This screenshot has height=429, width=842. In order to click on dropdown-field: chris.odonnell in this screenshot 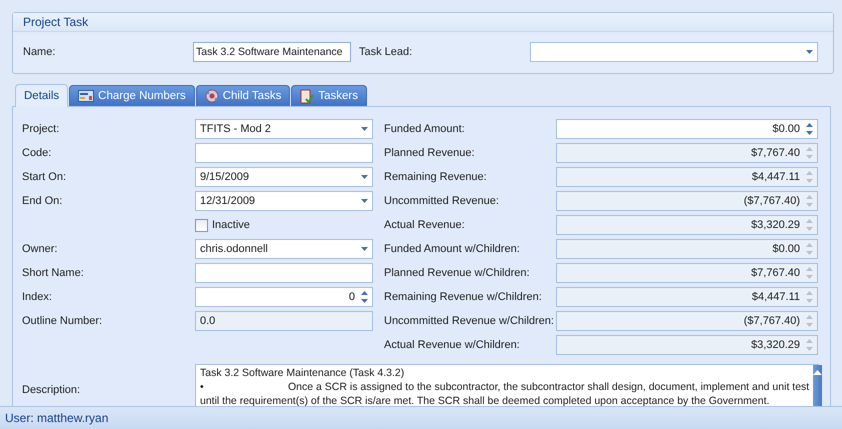, I will do `click(284, 249)`.